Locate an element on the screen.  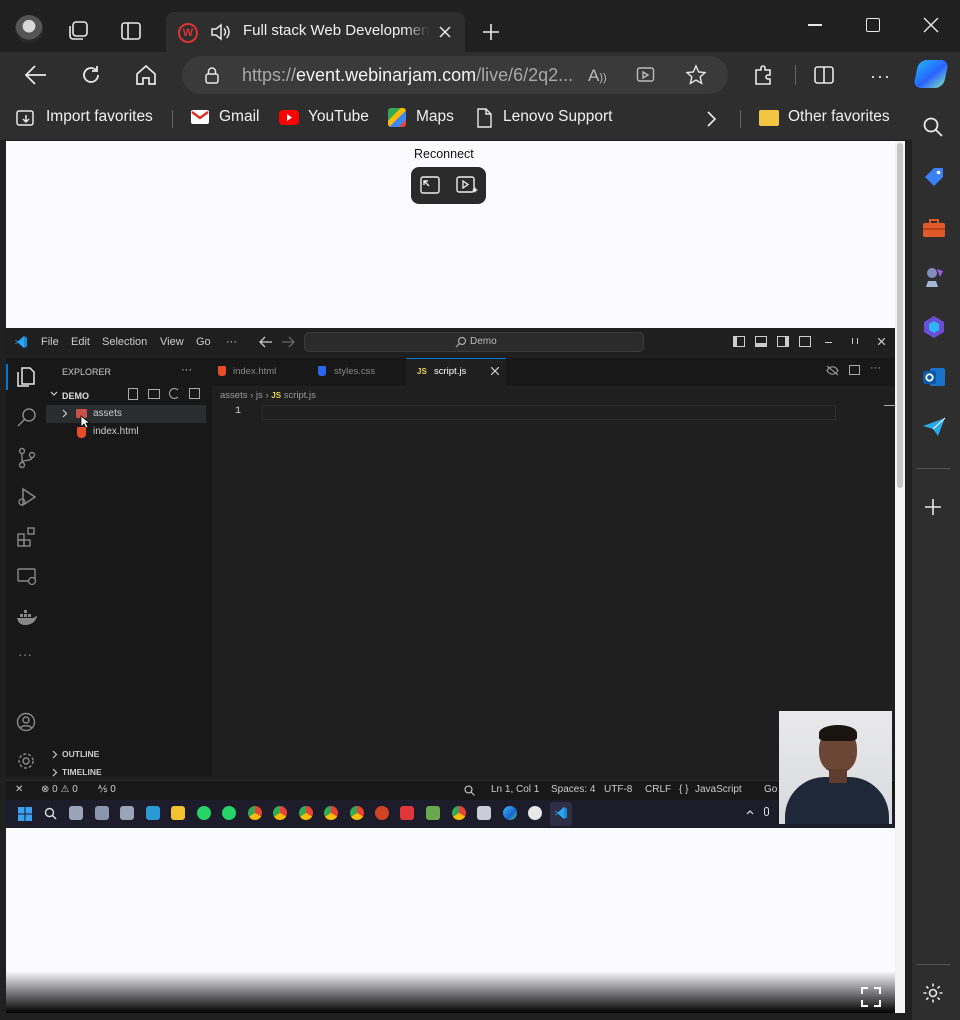
folder-title: DEMO is located at coordinates (75, 396).